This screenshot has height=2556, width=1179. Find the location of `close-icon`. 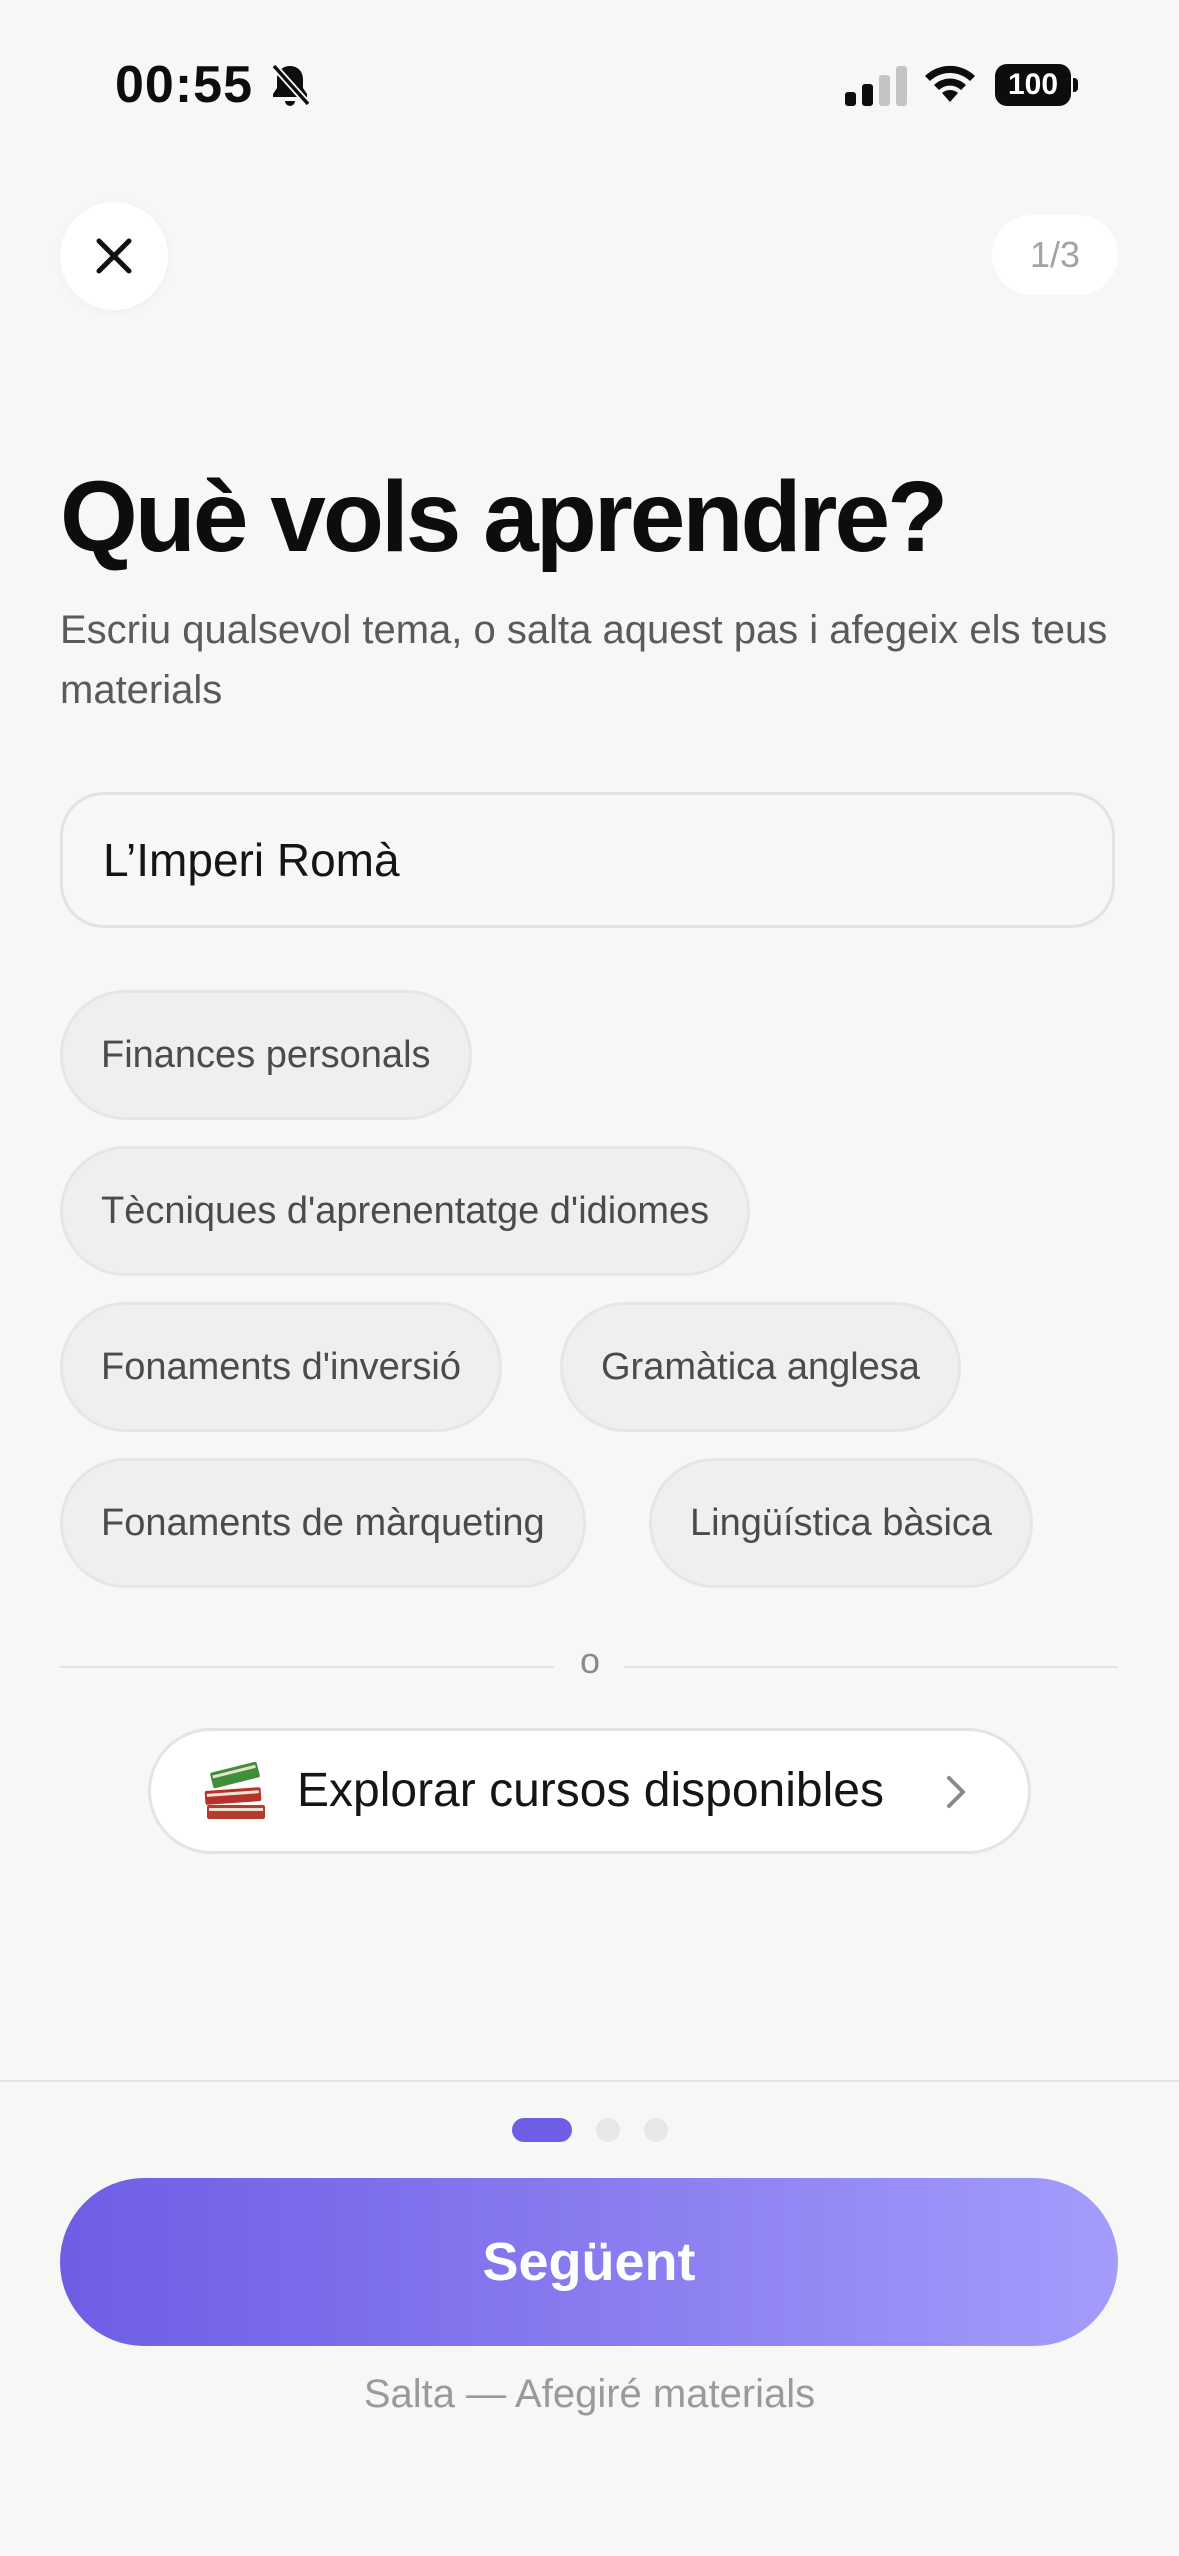

close-icon is located at coordinates (114, 256).